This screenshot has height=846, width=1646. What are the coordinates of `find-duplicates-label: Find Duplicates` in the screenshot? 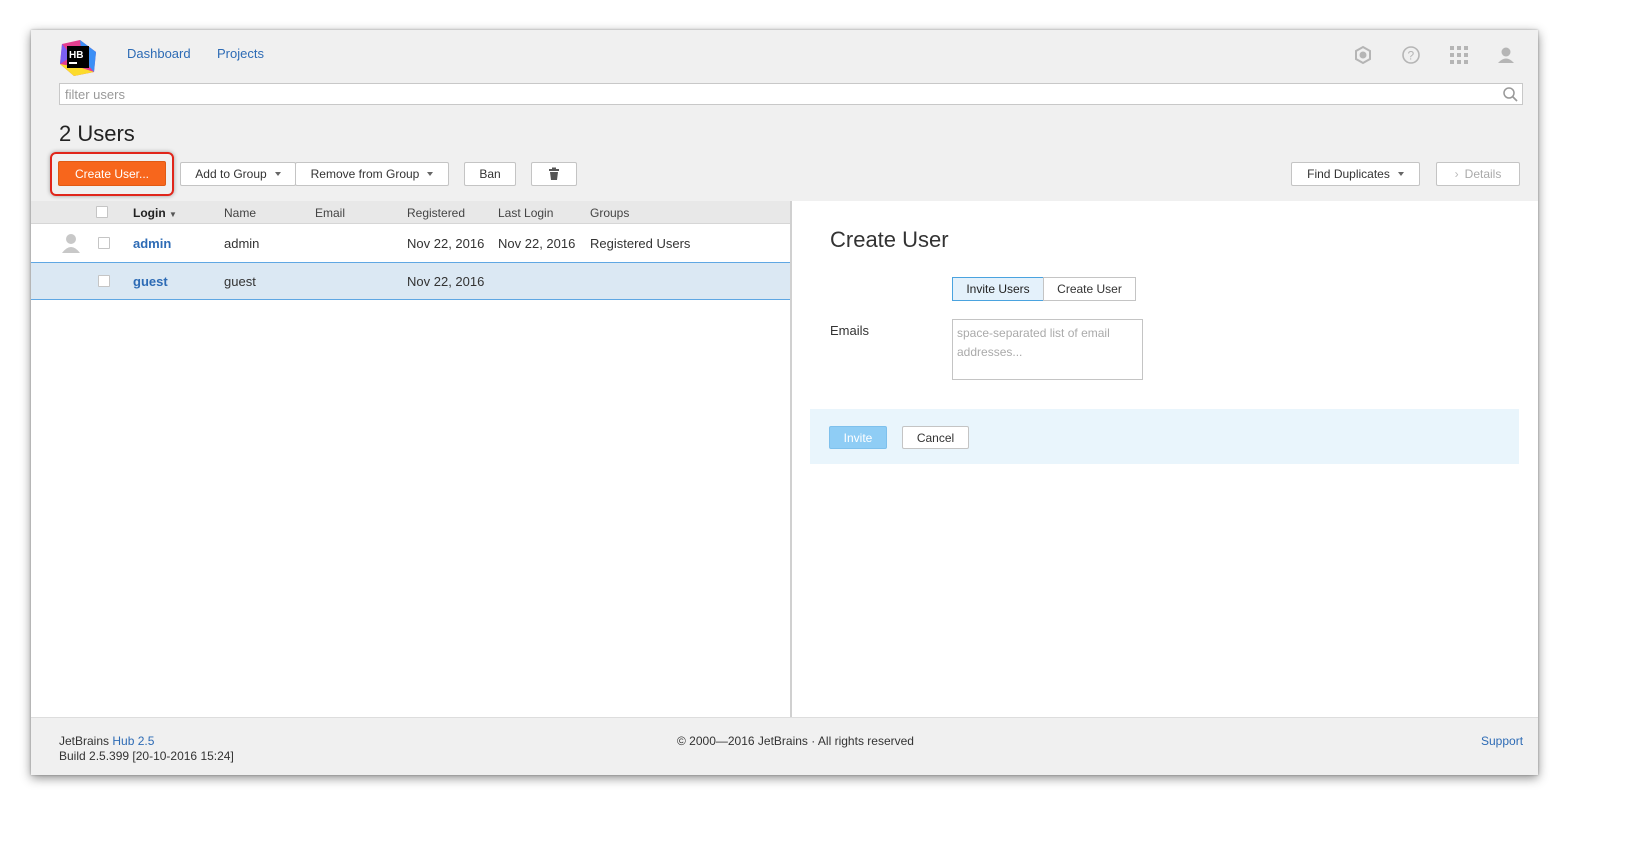 It's located at (1348, 174).